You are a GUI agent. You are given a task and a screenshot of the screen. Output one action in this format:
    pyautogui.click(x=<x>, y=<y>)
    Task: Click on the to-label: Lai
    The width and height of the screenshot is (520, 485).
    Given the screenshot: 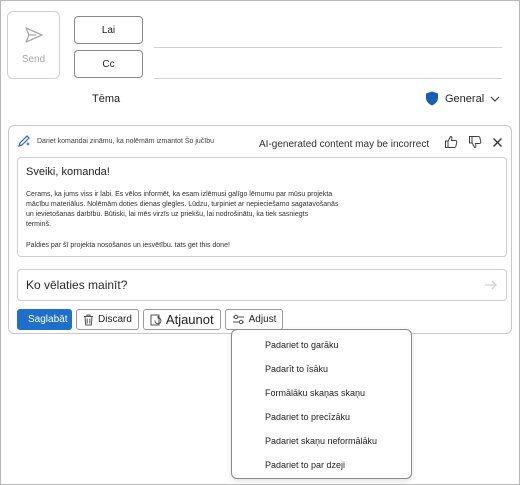 What is the action you would take?
    pyautogui.click(x=108, y=30)
    